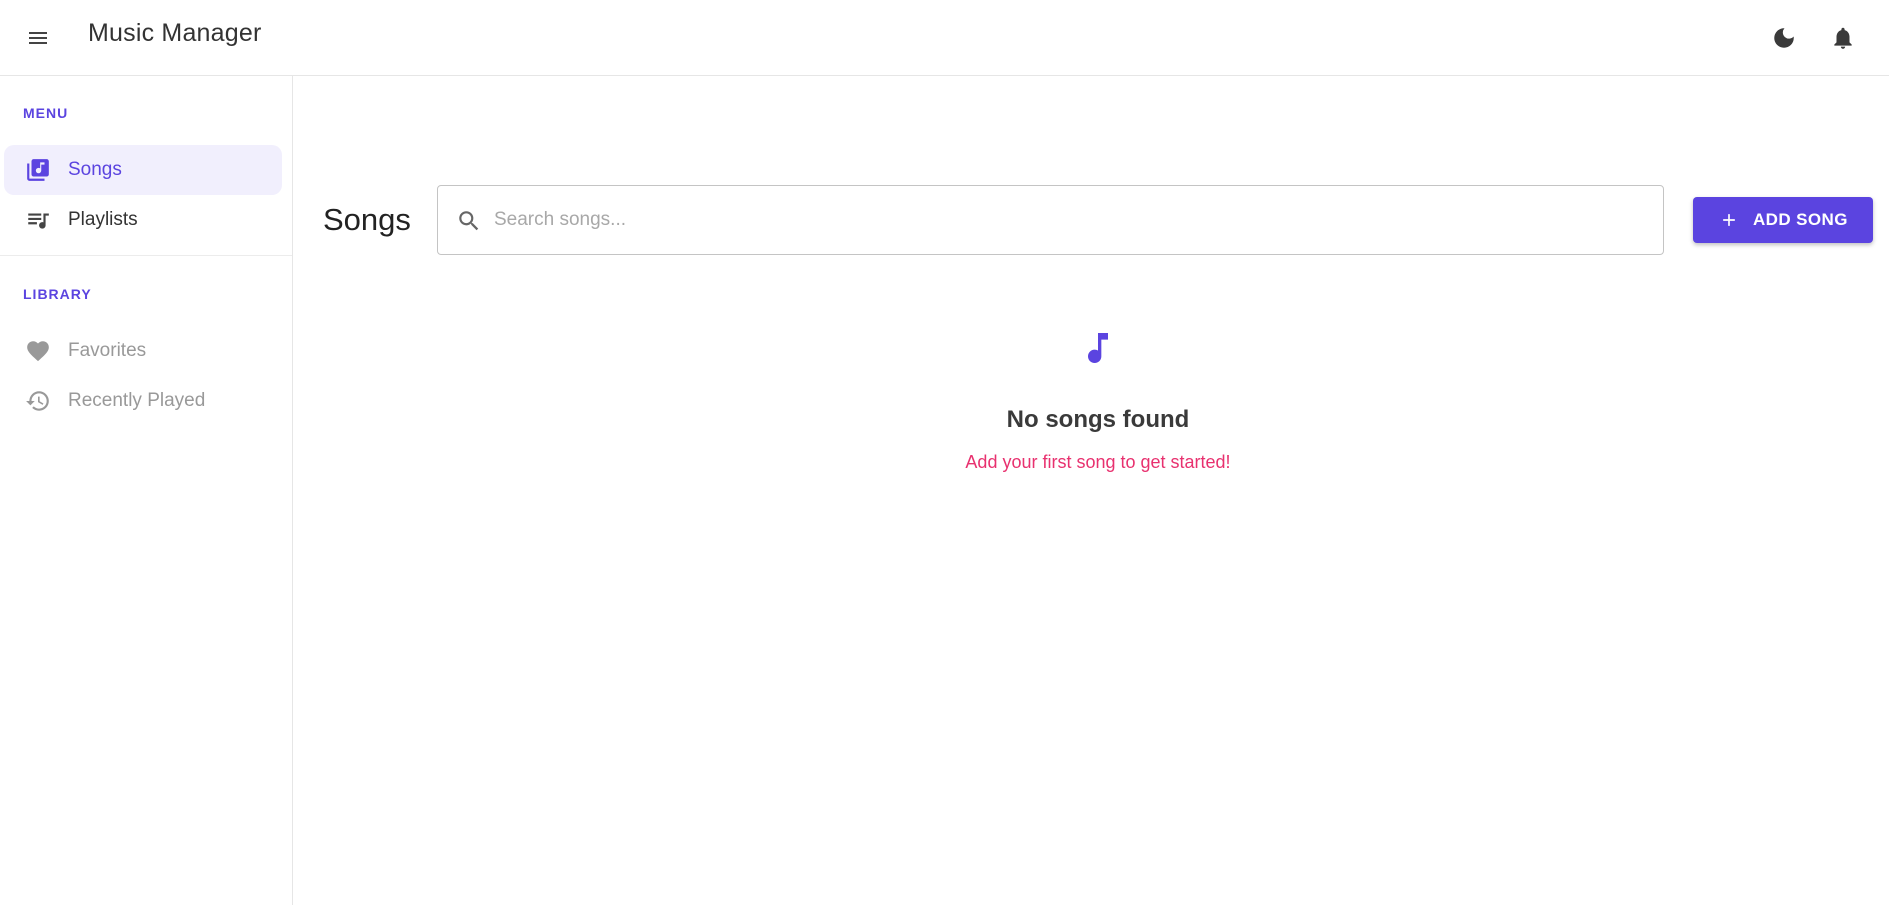 The image size is (1889, 905). Describe the element at coordinates (143, 220) in the screenshot. I see `sidebar-item-playlists: Playlists` at that location.